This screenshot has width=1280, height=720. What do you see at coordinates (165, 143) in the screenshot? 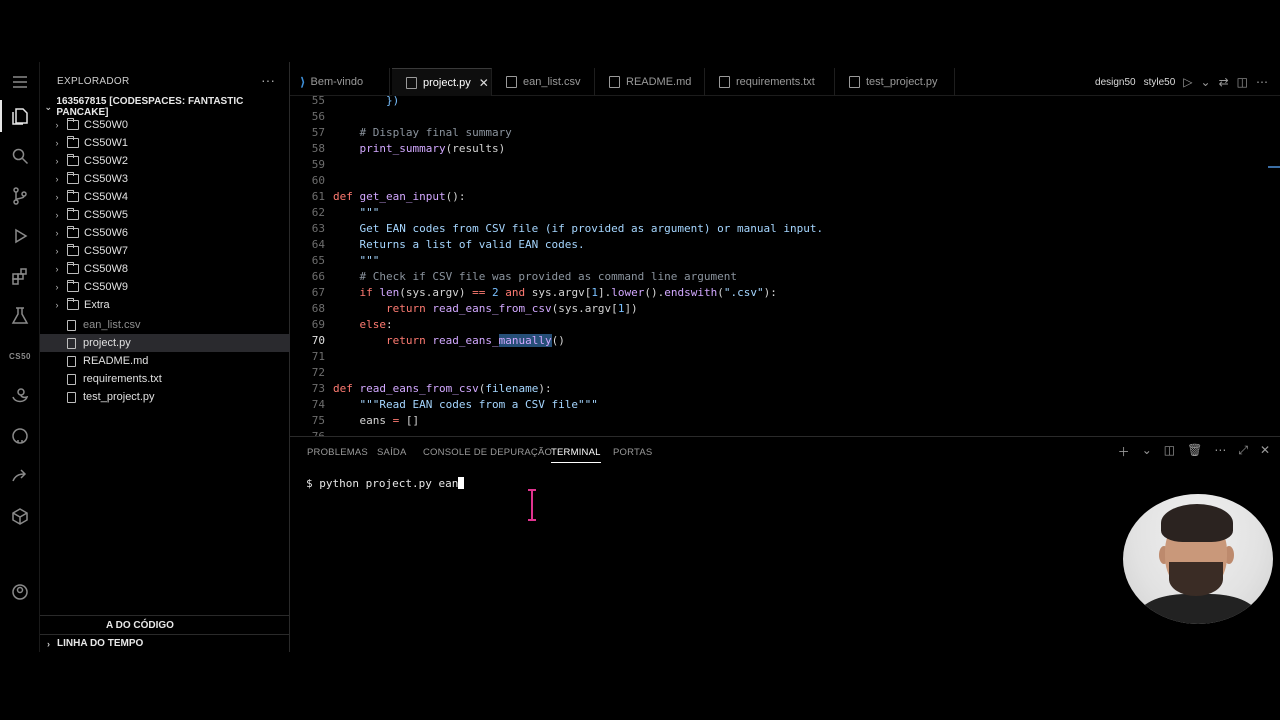
I see `folder-item: › CS50W1` at bounding box center [165, 143].